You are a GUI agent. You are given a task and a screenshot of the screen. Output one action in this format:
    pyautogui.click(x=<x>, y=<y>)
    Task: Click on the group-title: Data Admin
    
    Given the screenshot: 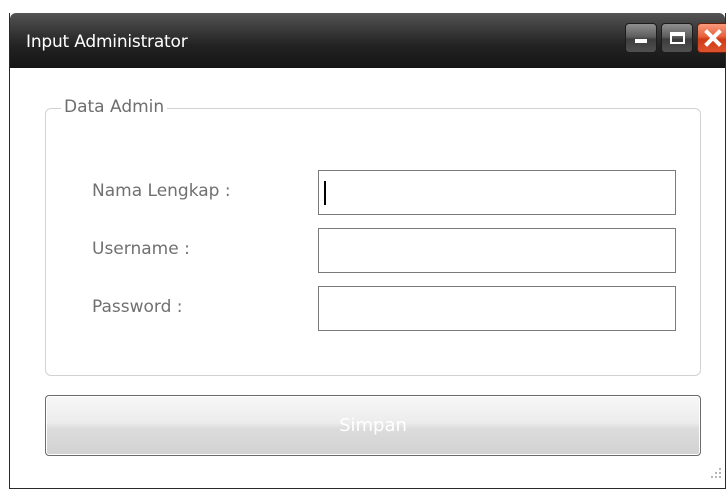 What is the action you would take?
    pyautogui.click(x=114, y=107)
    